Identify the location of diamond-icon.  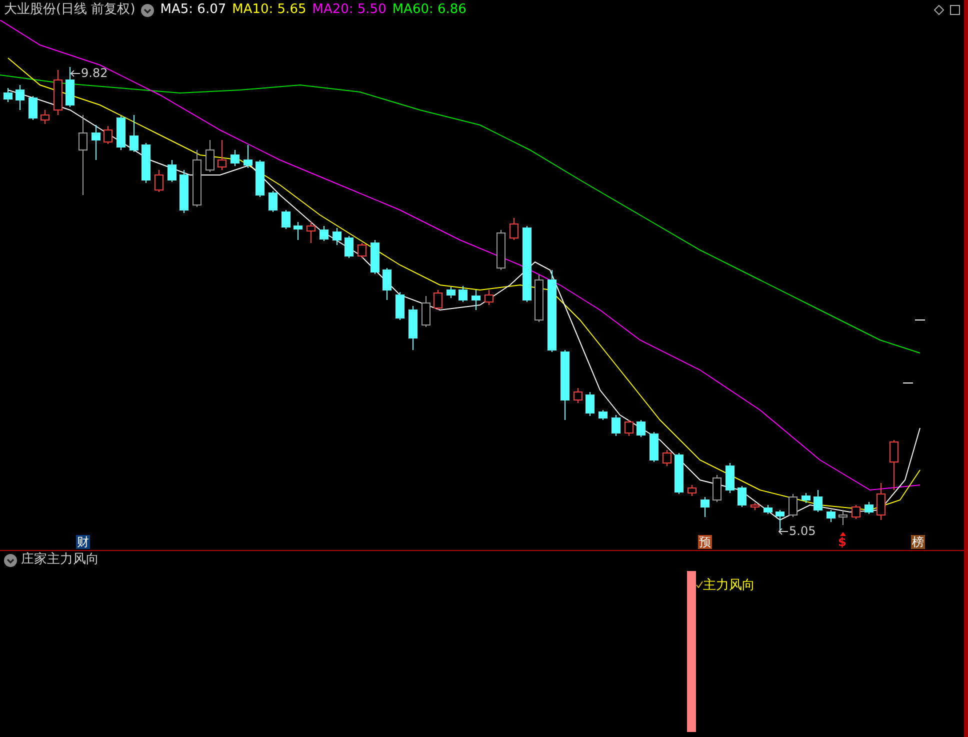
(939, 10).